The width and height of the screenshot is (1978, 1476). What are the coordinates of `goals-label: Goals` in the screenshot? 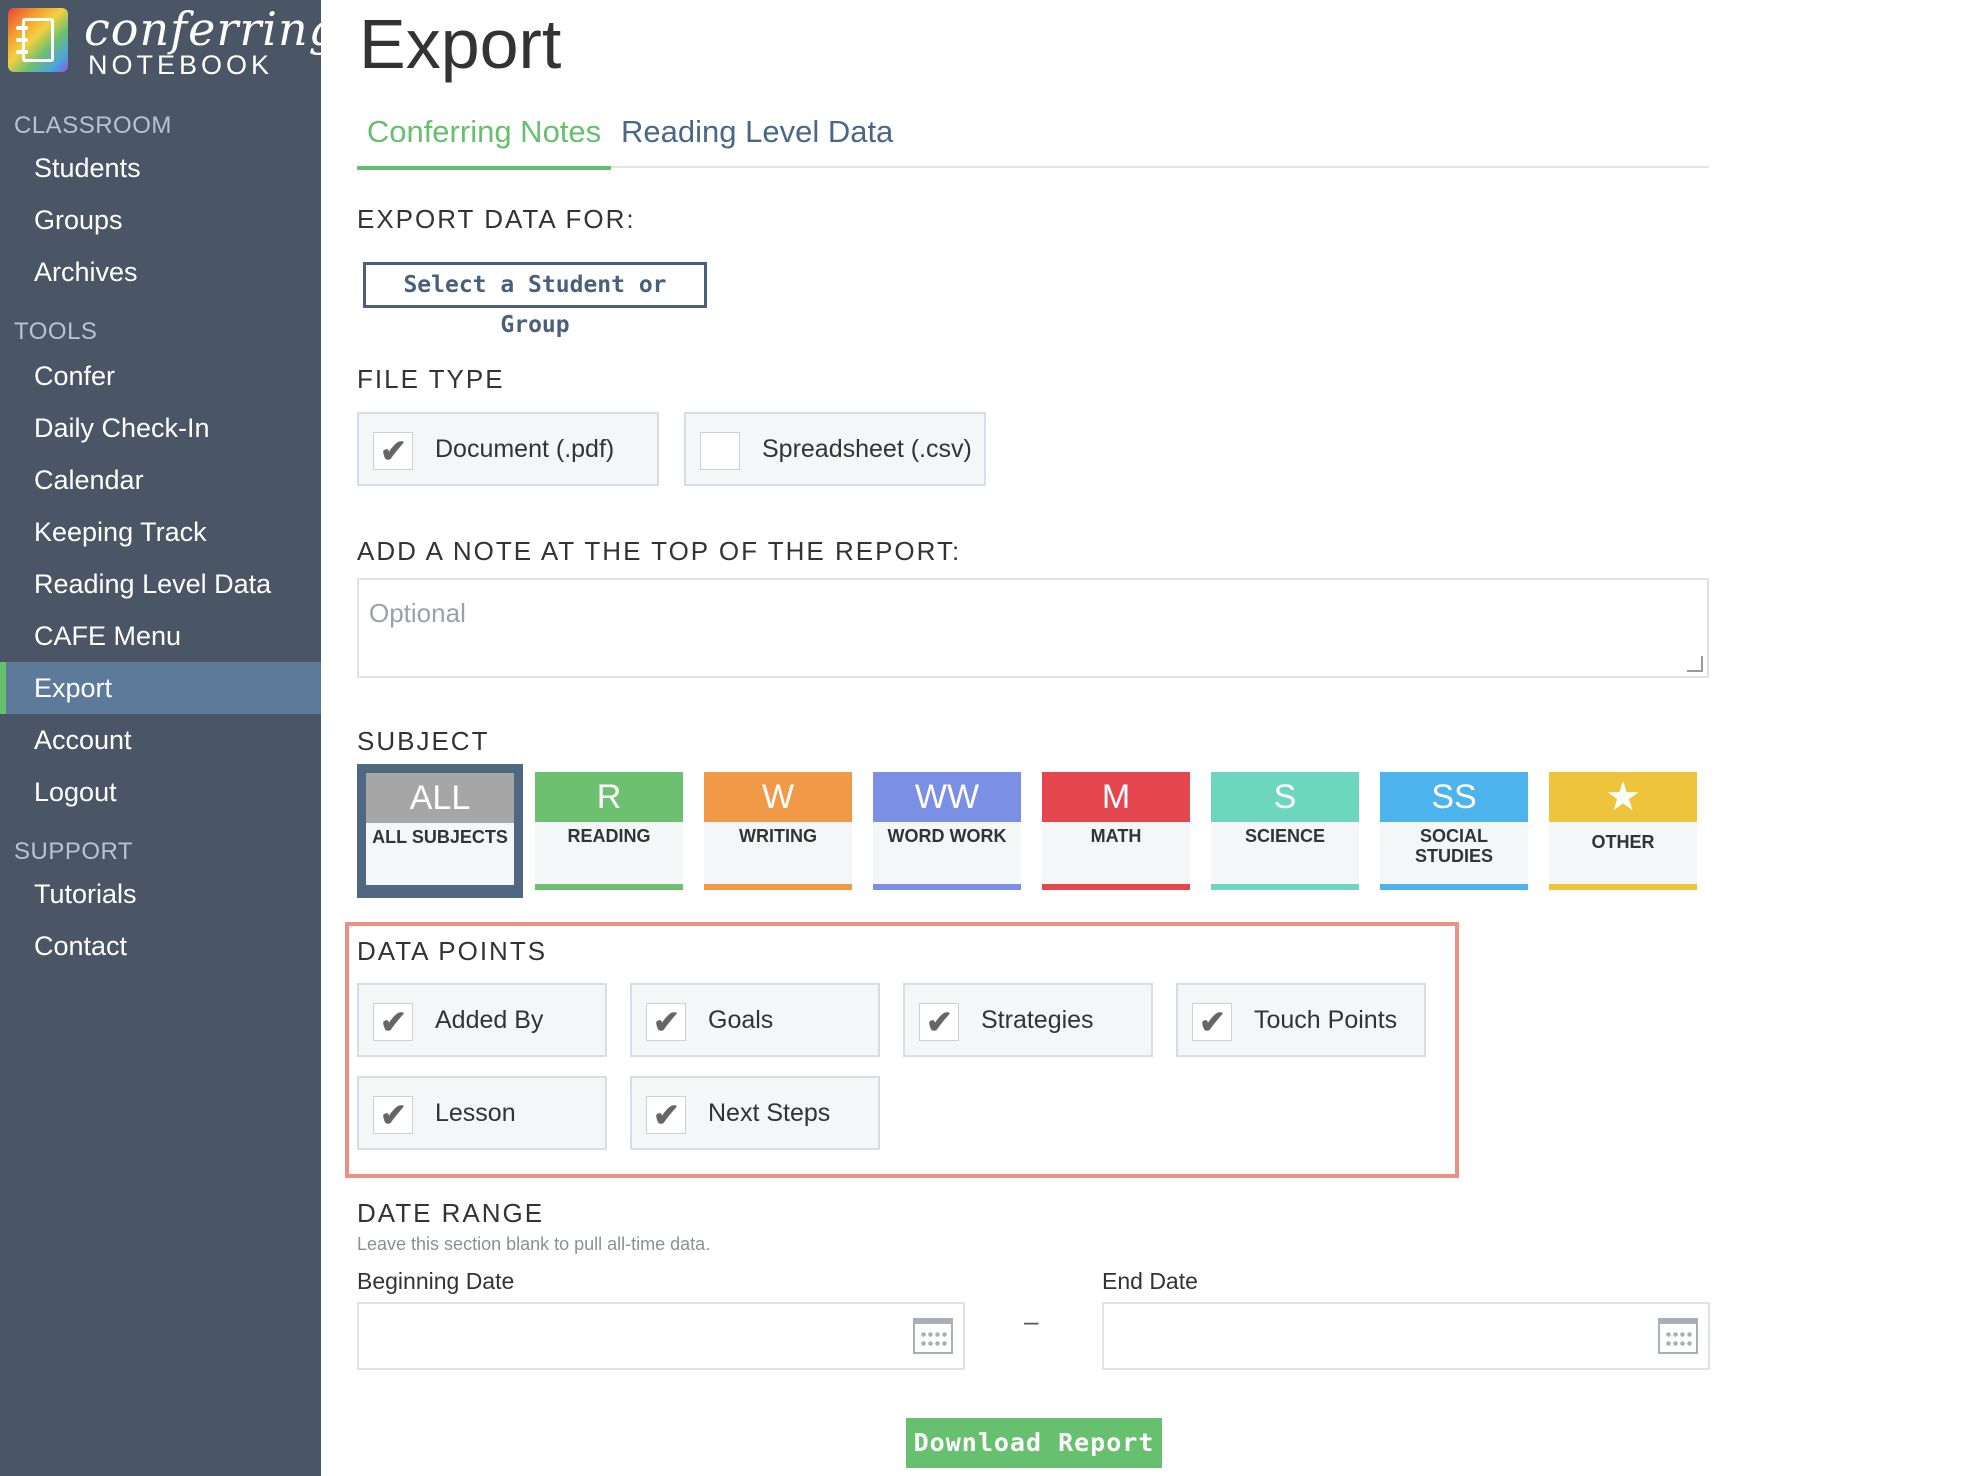 It's located at (741, 1020).